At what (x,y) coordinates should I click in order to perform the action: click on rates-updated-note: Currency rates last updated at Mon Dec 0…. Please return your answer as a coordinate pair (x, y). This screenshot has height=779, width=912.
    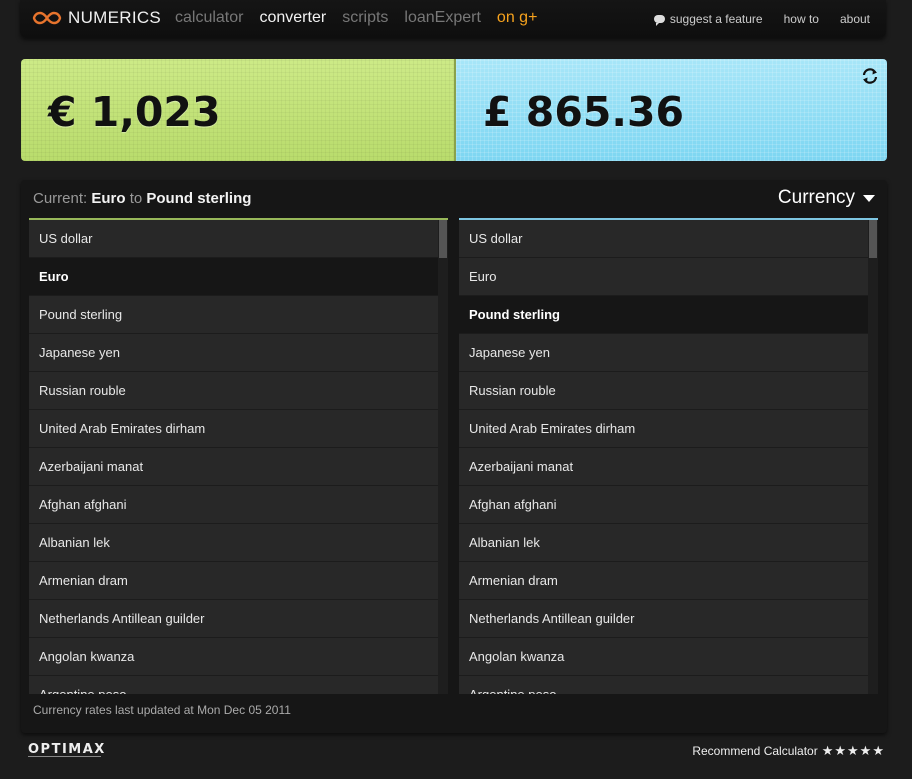
    Looking at the image, I should click on (162, 710).